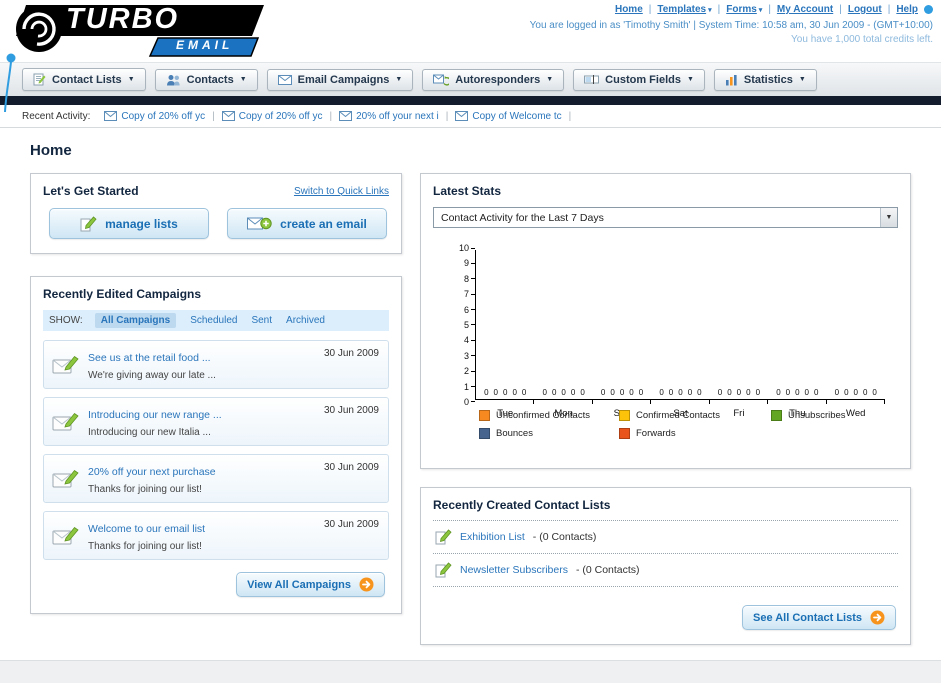 Image resolution: width=941 pixels, height=683 pixels. Describe the element at coordinates (665, 537) in the screenshot. I see `contact-list-row: Exhibition List - (0 Contacts)` at that location.